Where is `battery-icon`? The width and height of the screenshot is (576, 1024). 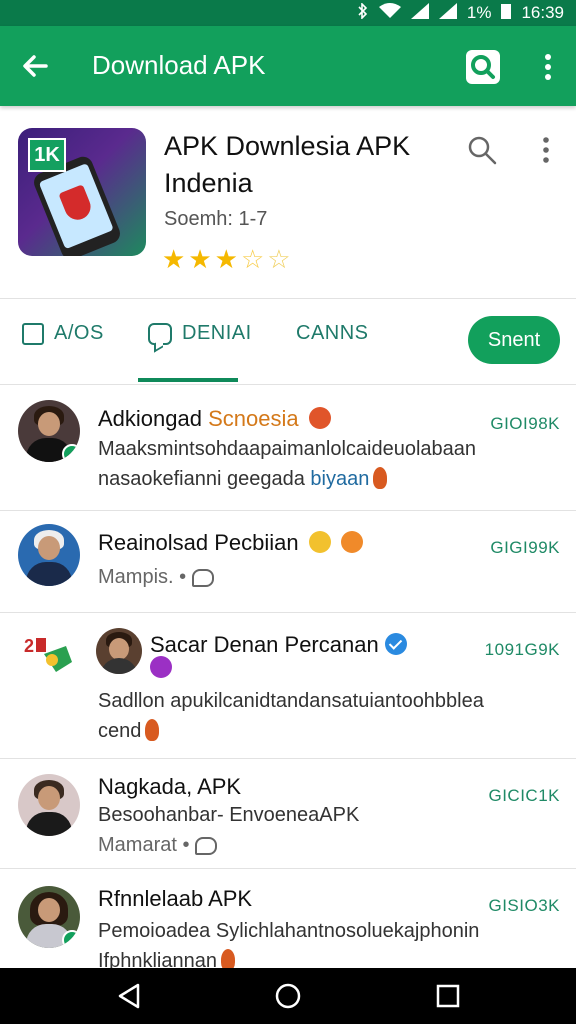 battery-icon is located at coordinates (506, 13).